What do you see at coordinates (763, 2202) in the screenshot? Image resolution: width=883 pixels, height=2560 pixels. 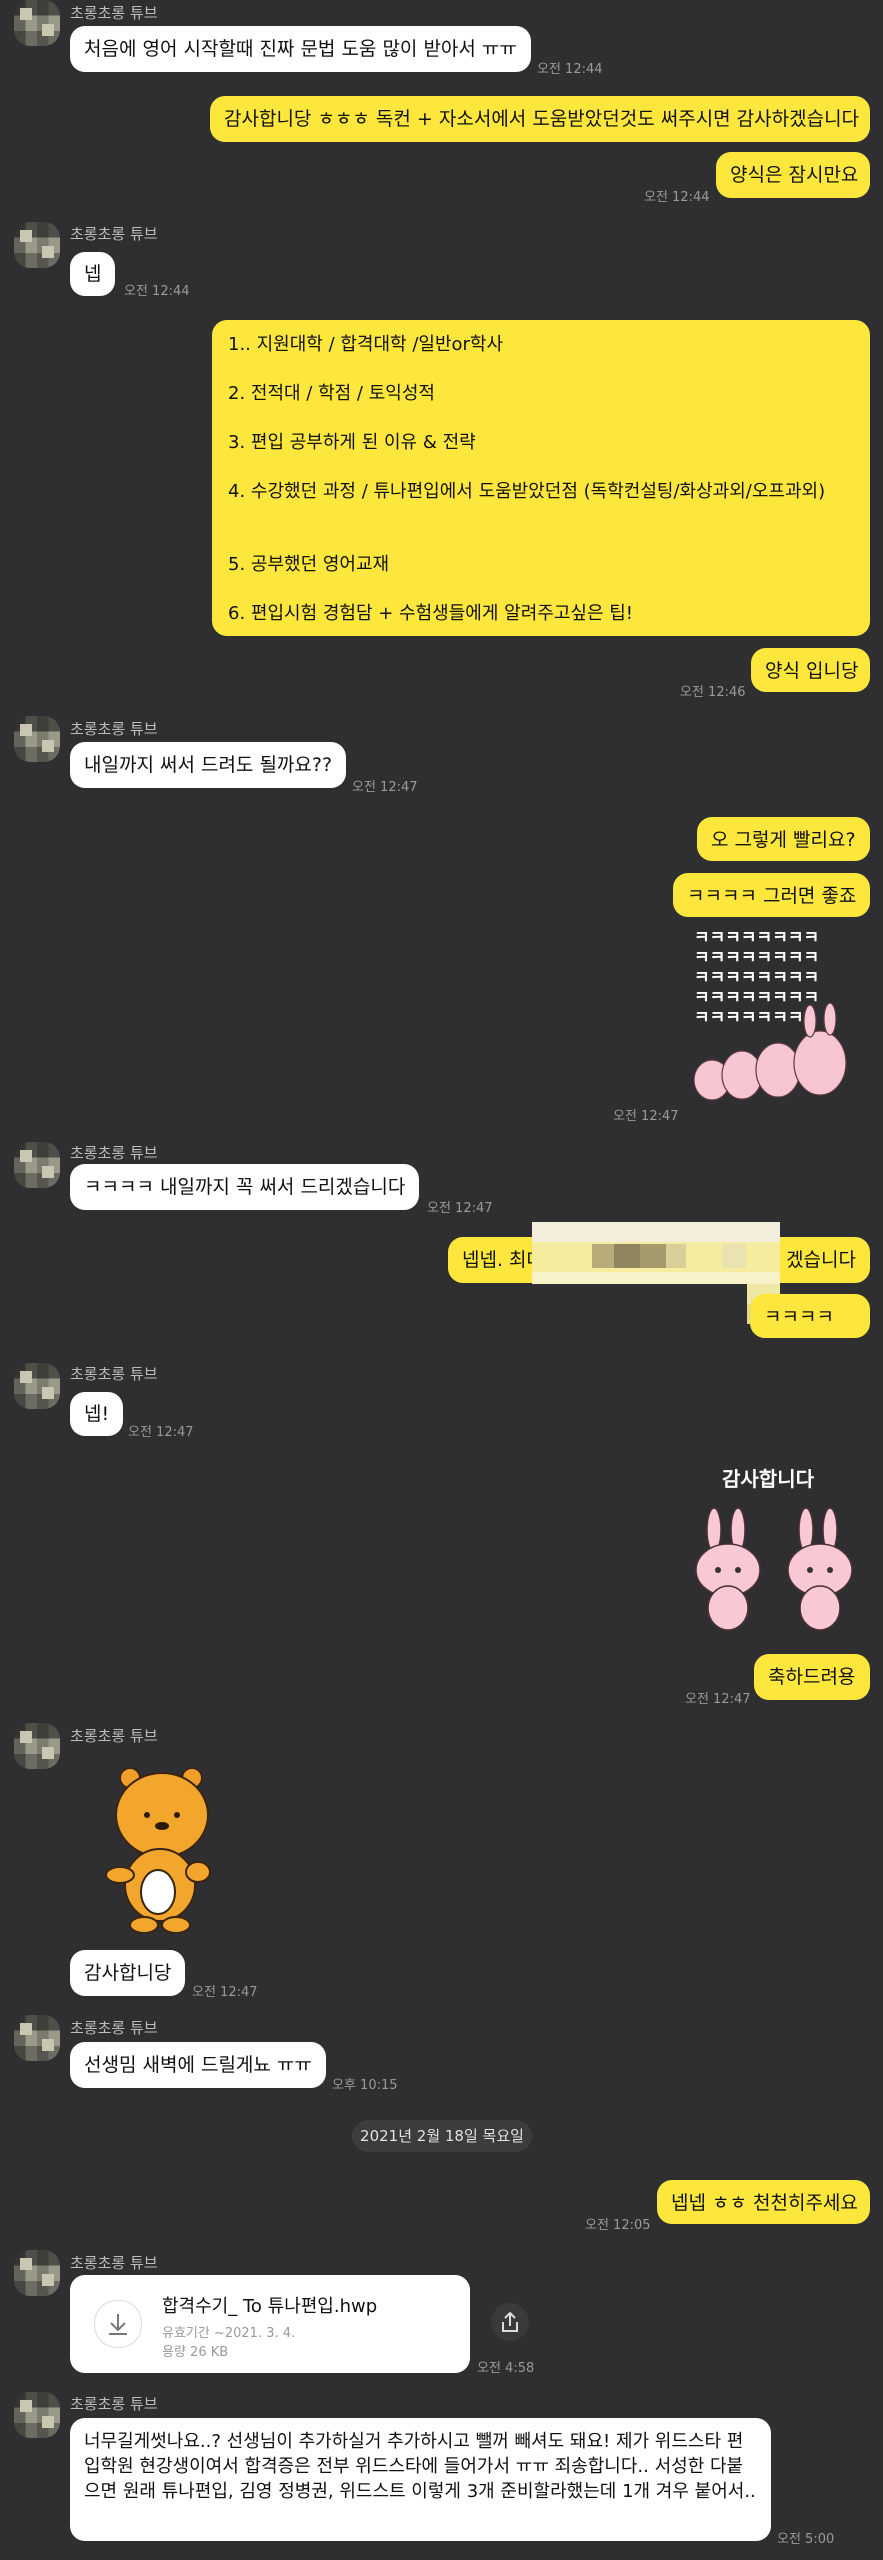 I see `message-bubble: 넵넵 ㅎㅎ 천천히주세요` at bounding box center [763, 2202].